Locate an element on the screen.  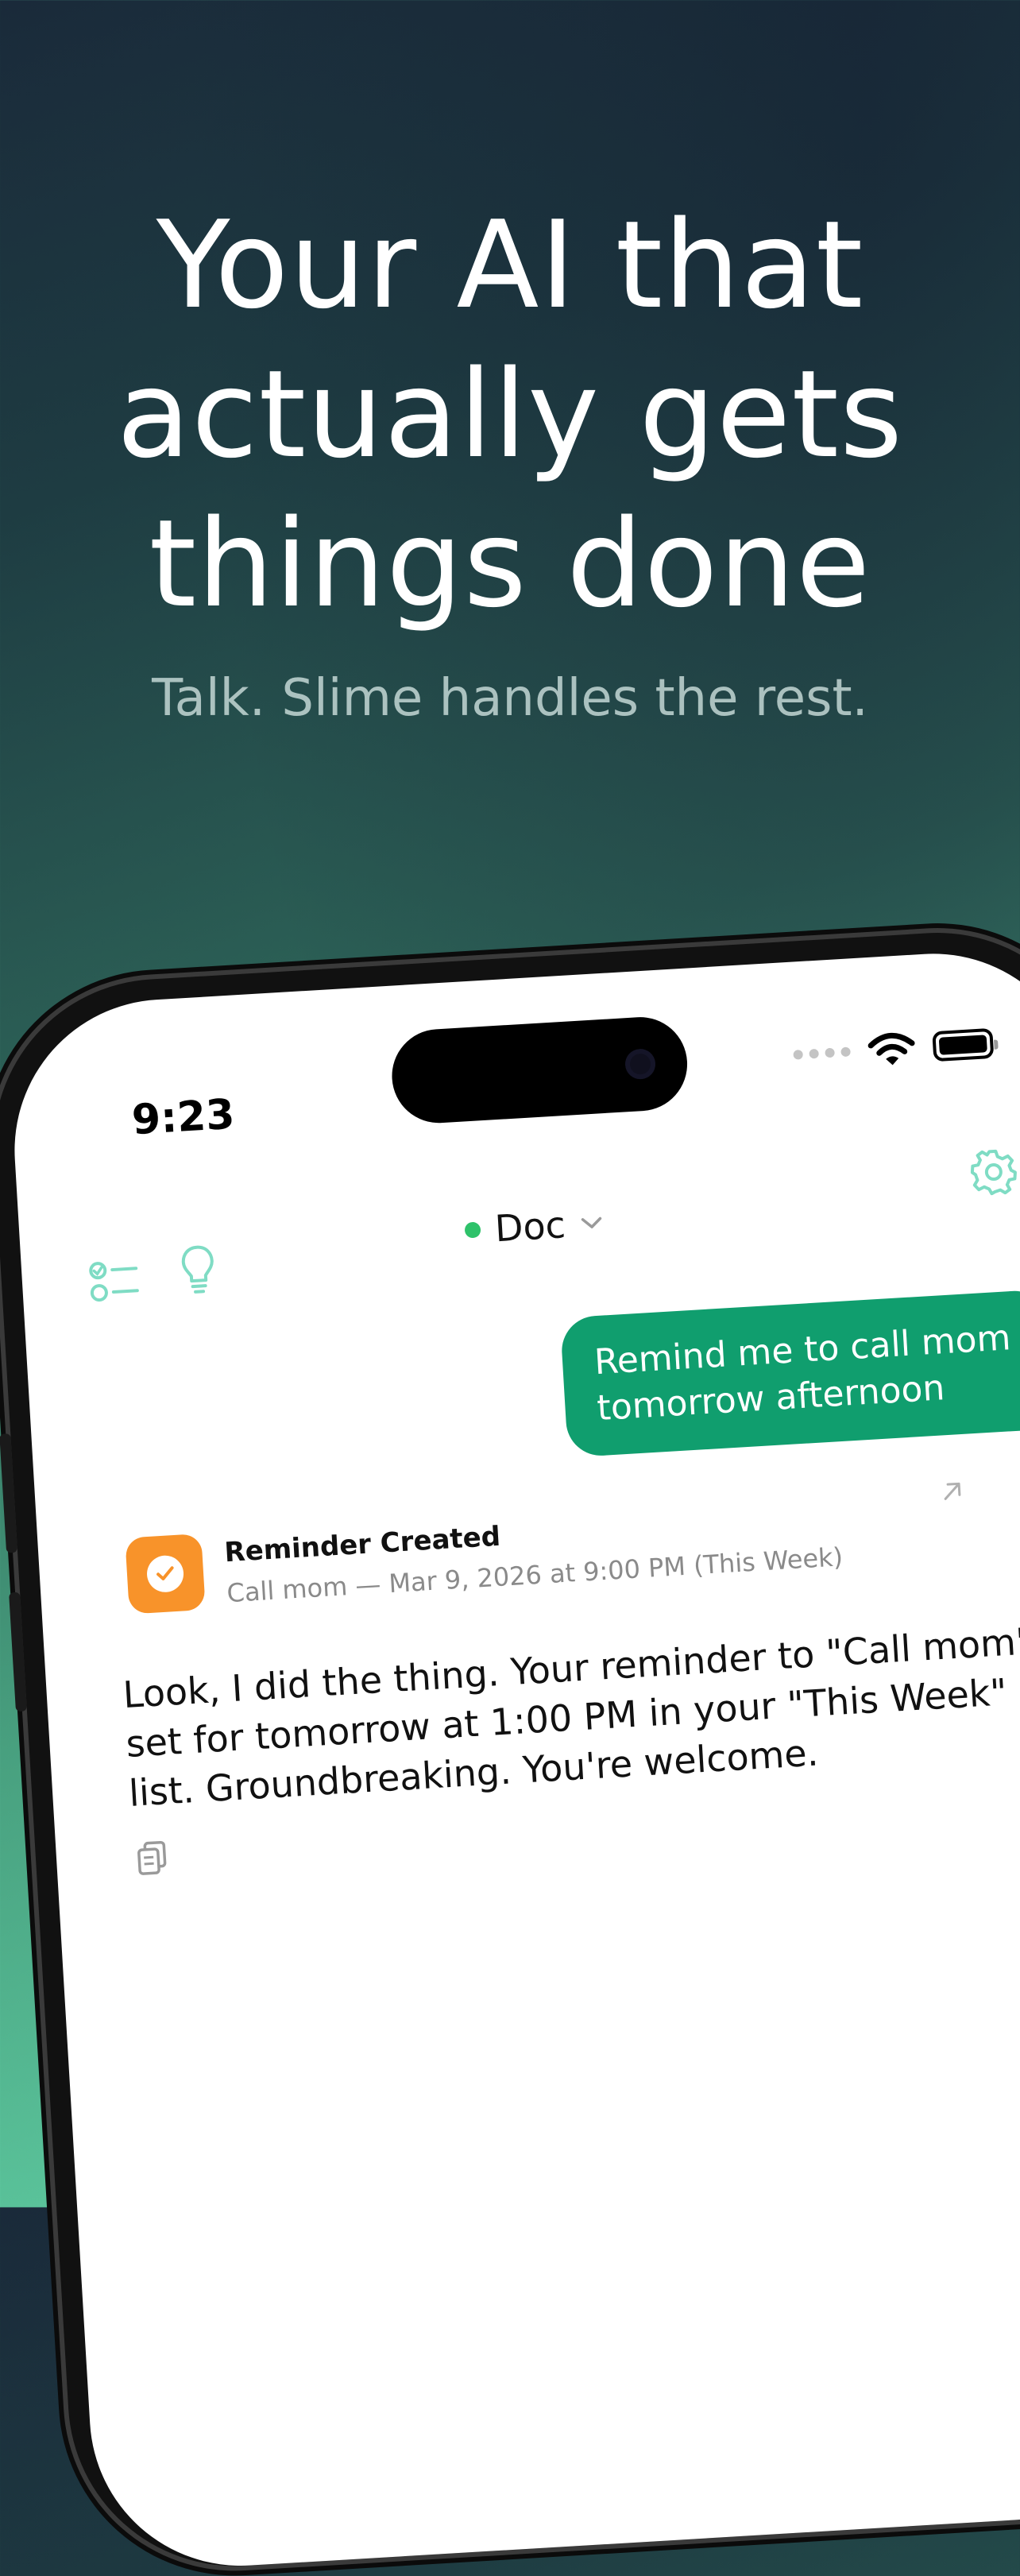
wifi-icon is located at coordinates (891, 1049).